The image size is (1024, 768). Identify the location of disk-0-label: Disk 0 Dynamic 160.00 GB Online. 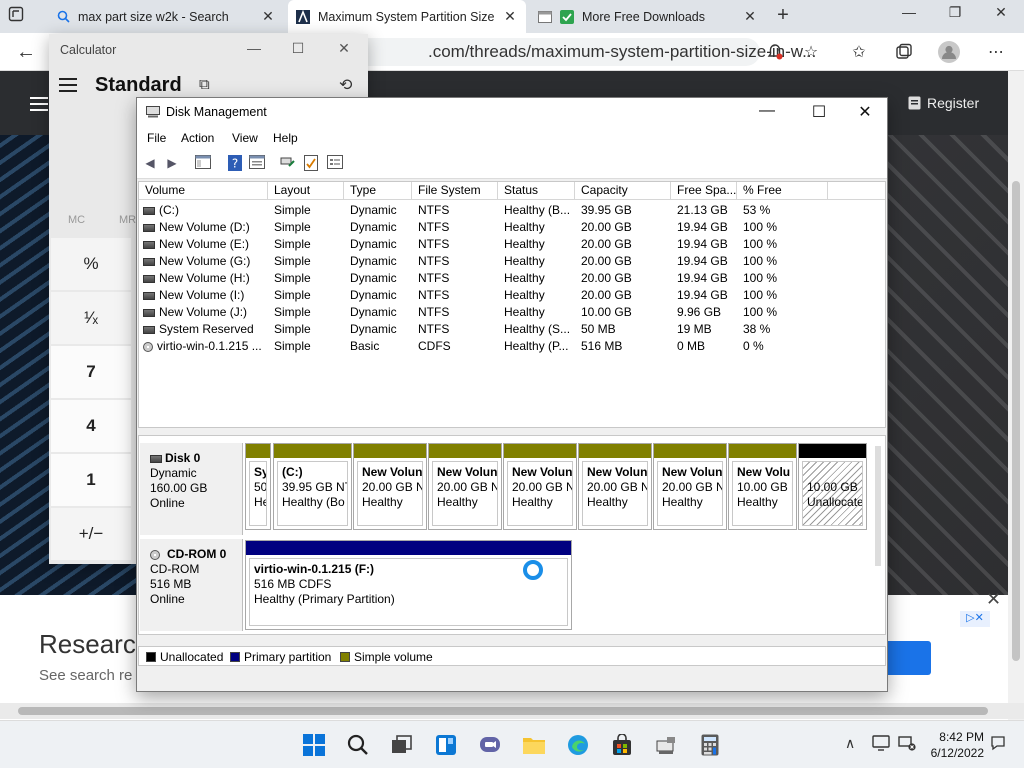
(191, 489).